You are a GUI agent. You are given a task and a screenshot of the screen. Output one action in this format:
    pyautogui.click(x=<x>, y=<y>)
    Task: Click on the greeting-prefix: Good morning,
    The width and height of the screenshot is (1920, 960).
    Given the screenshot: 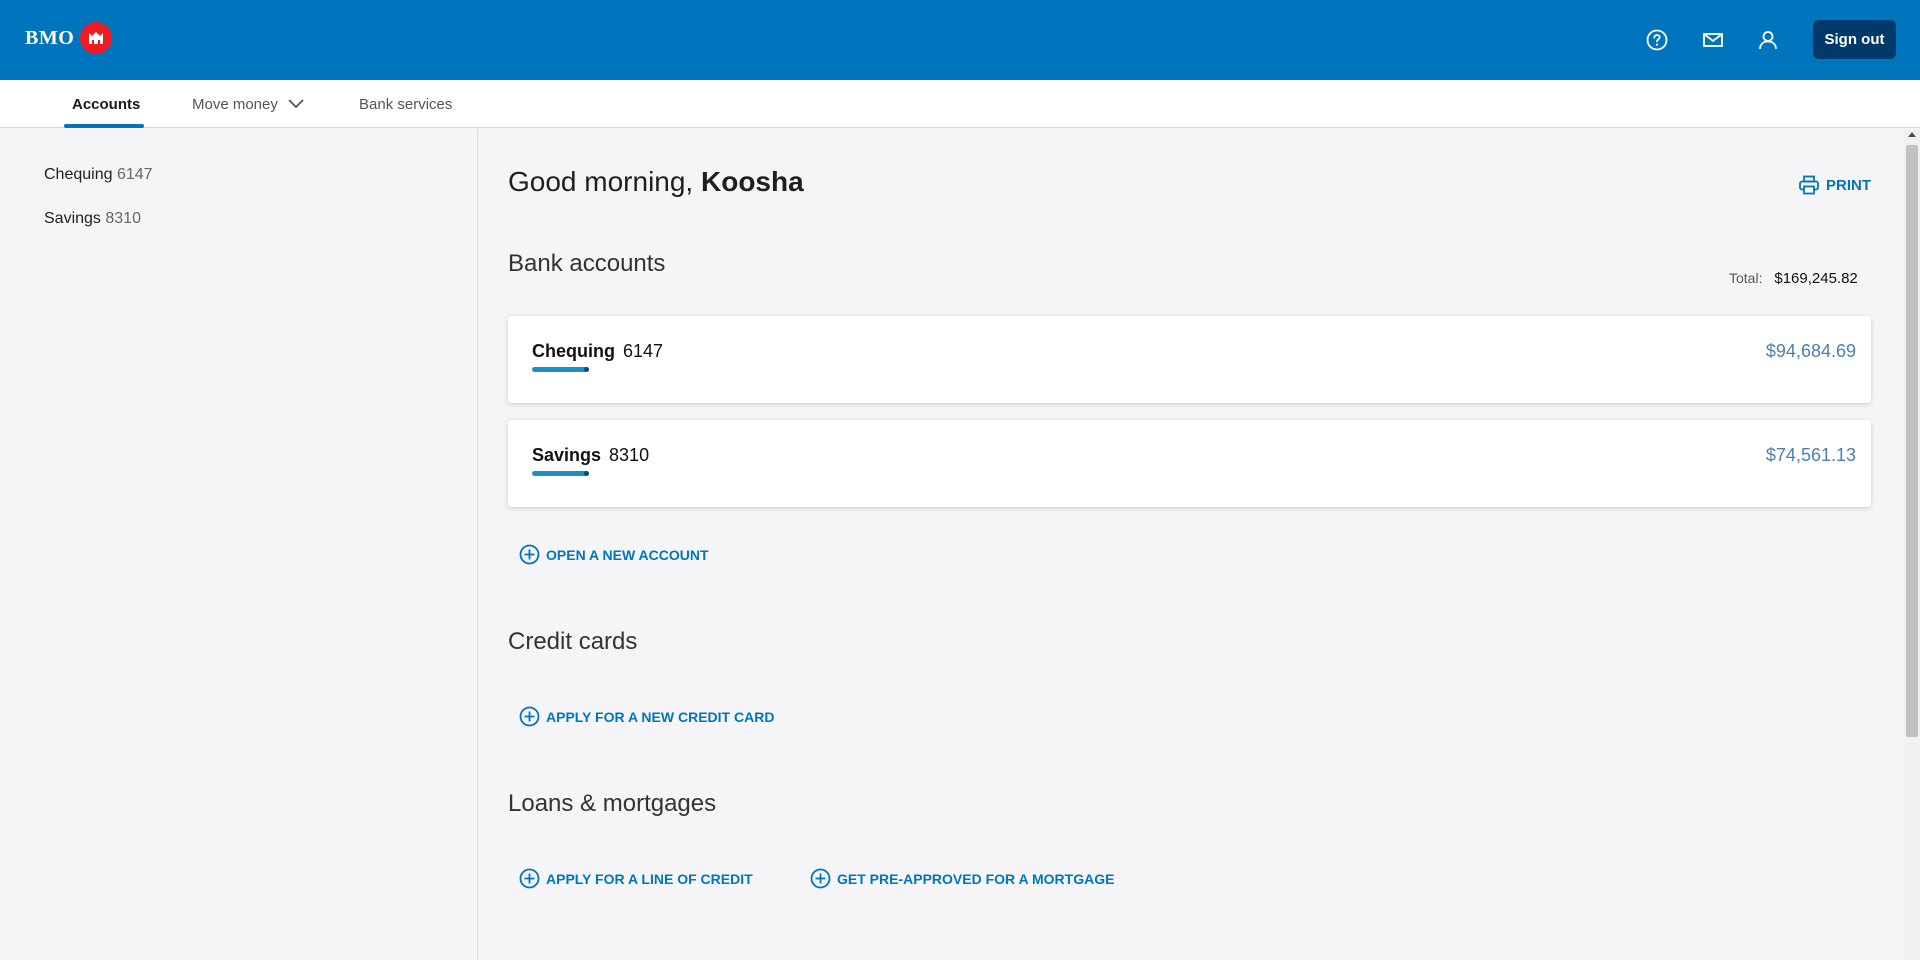 What is the action you would take?
    pyautogui.click(x=601, y=181)
    